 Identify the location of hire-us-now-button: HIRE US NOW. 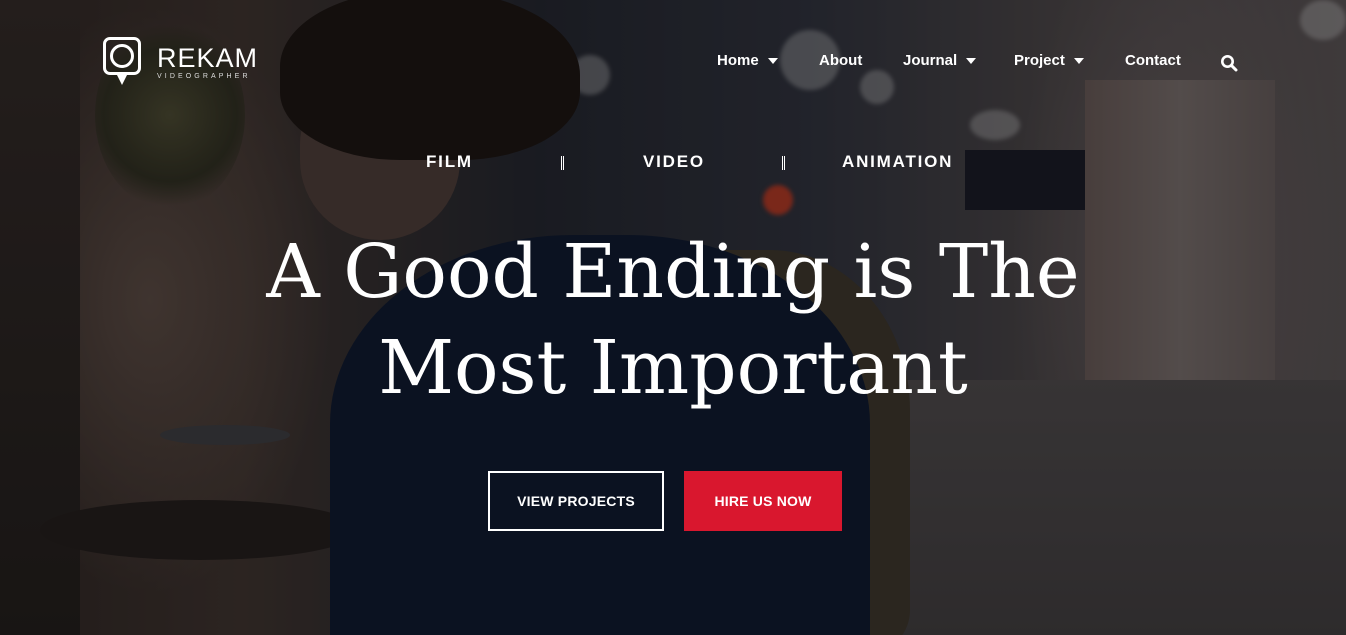
(763, 501).